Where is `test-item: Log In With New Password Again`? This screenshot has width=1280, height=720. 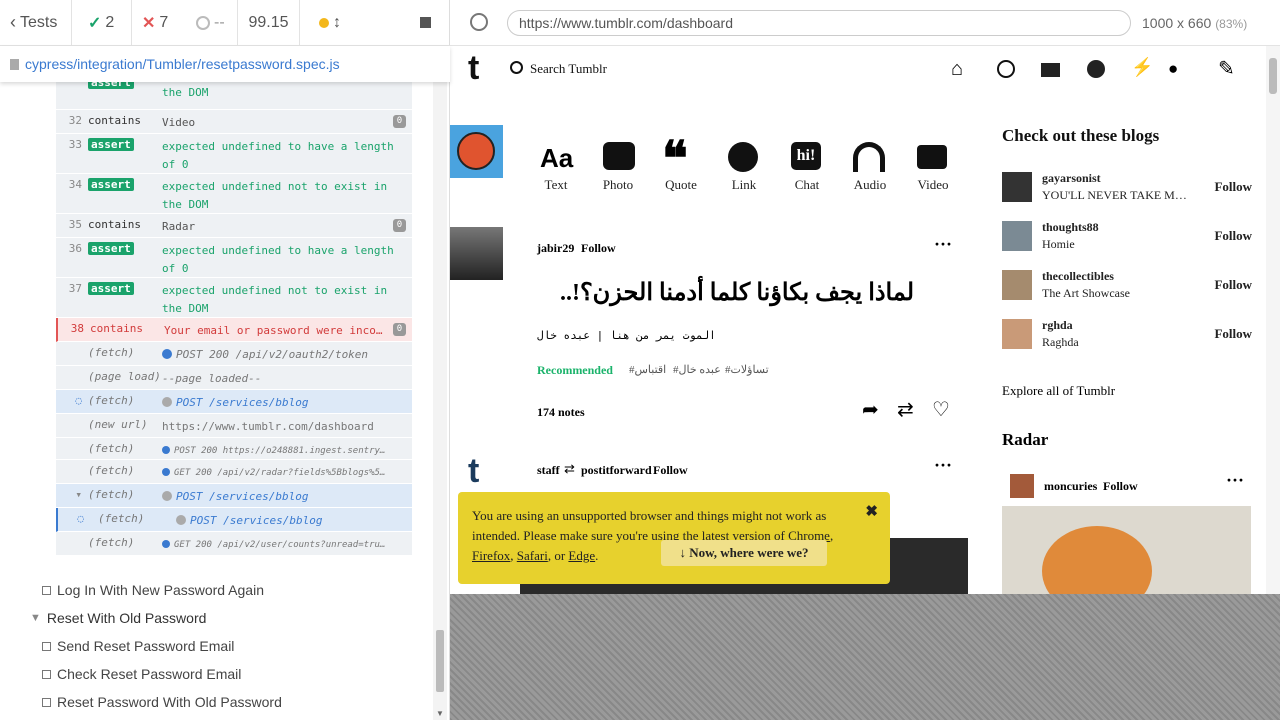
test-item: Log In With New Password Again is located at coordinates (230, 590).